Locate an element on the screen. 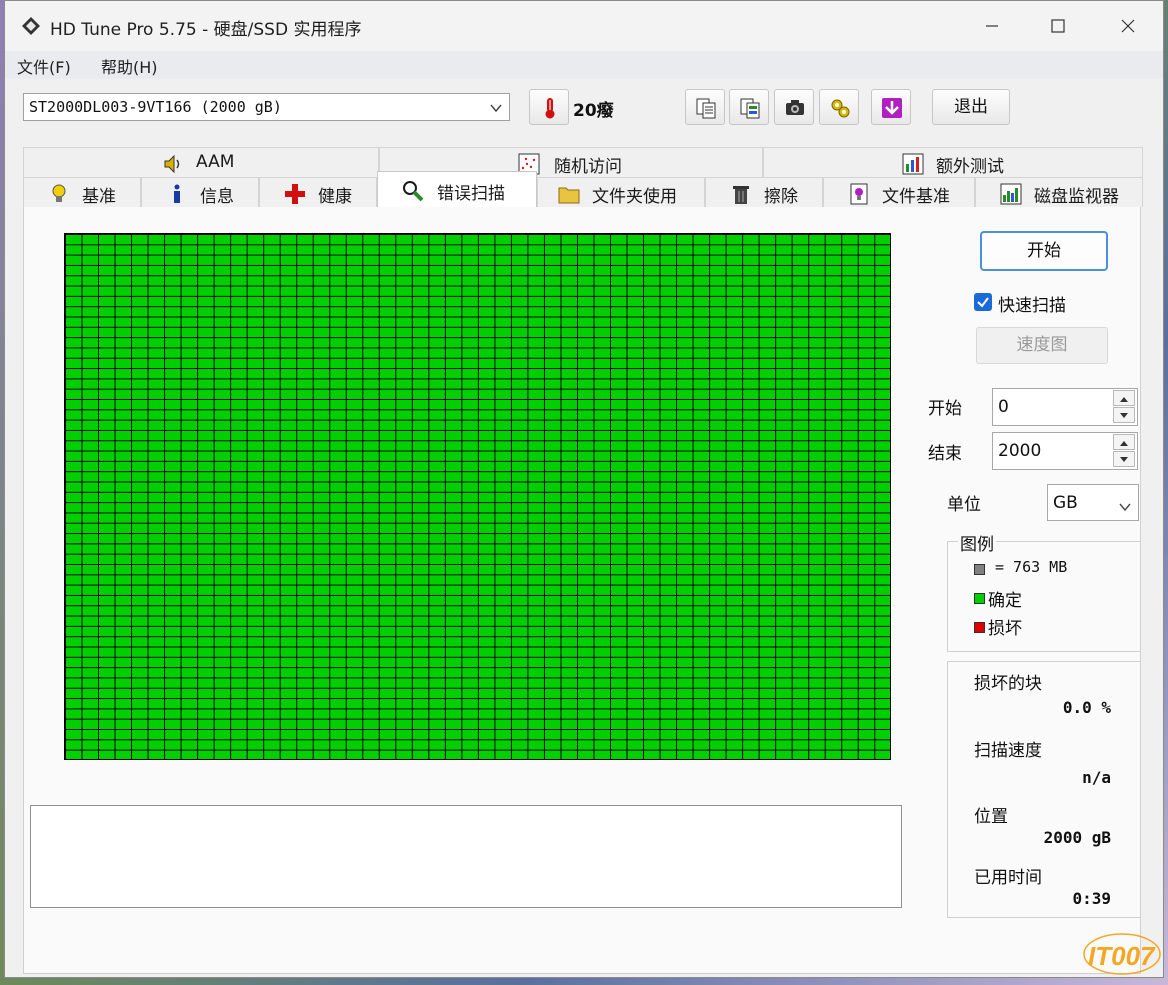 The height and width of the screenshot is (985, 1168). maximize-button is located at coordinates (1058, 26).